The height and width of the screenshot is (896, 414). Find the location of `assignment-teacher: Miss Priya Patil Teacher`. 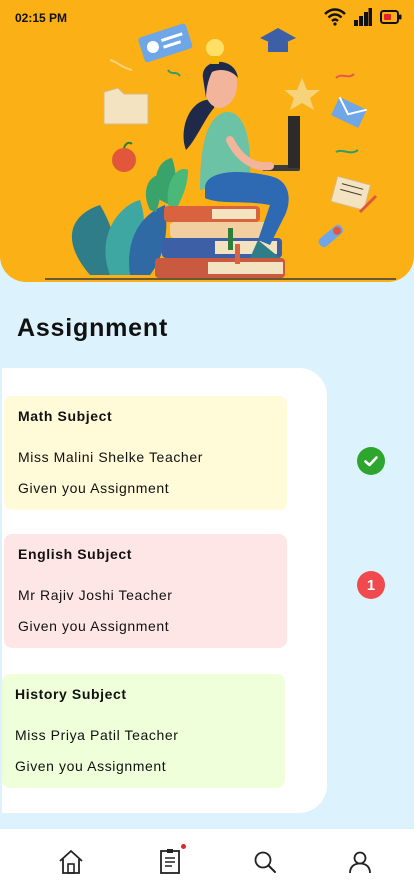

assignment-teacher: Miss Priya Patil Teacher is located at coordinates (97, 735).